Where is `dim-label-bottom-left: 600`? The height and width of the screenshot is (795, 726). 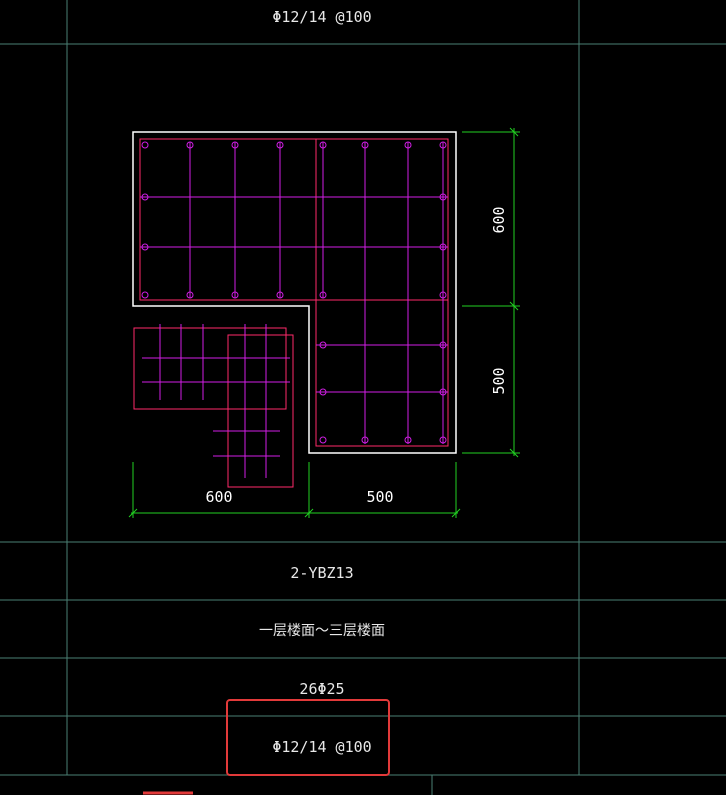 dim-label-bottom-left: 600 is located at coordinates (218, 497).